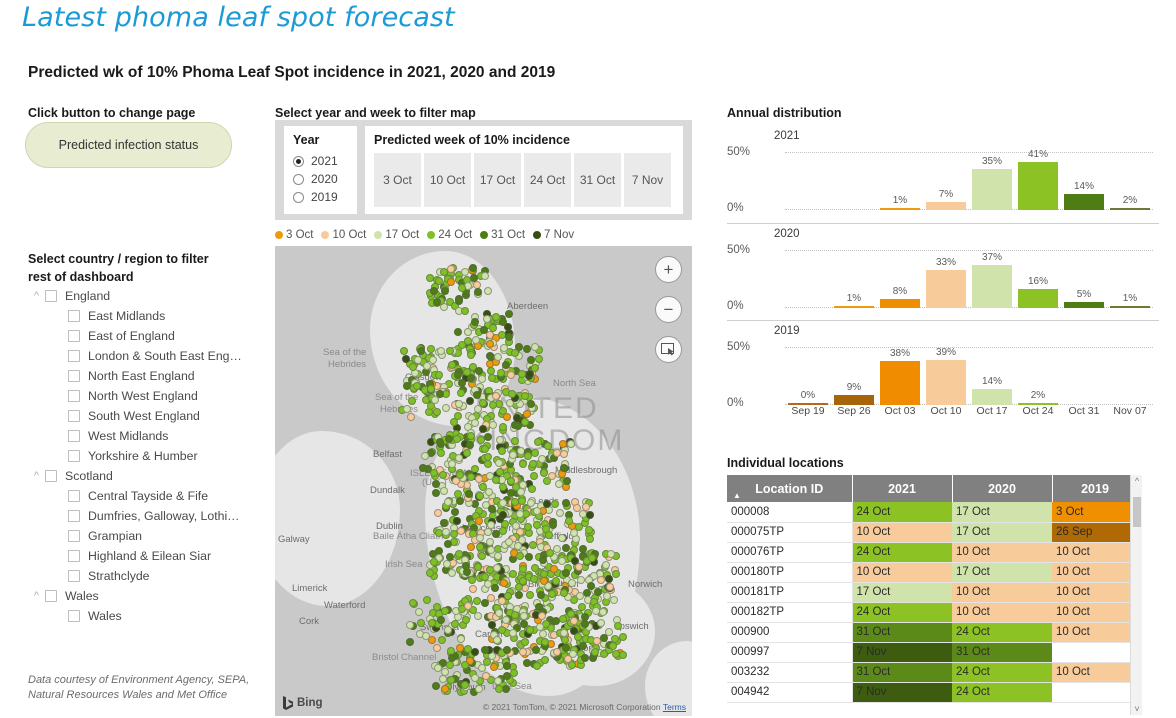 The image size is (1176, 718). What do you see at coordinates (1095, 488) in the screenshot?
I see `table-col-header-2019: 2019` at bounding box center [1095, 488].